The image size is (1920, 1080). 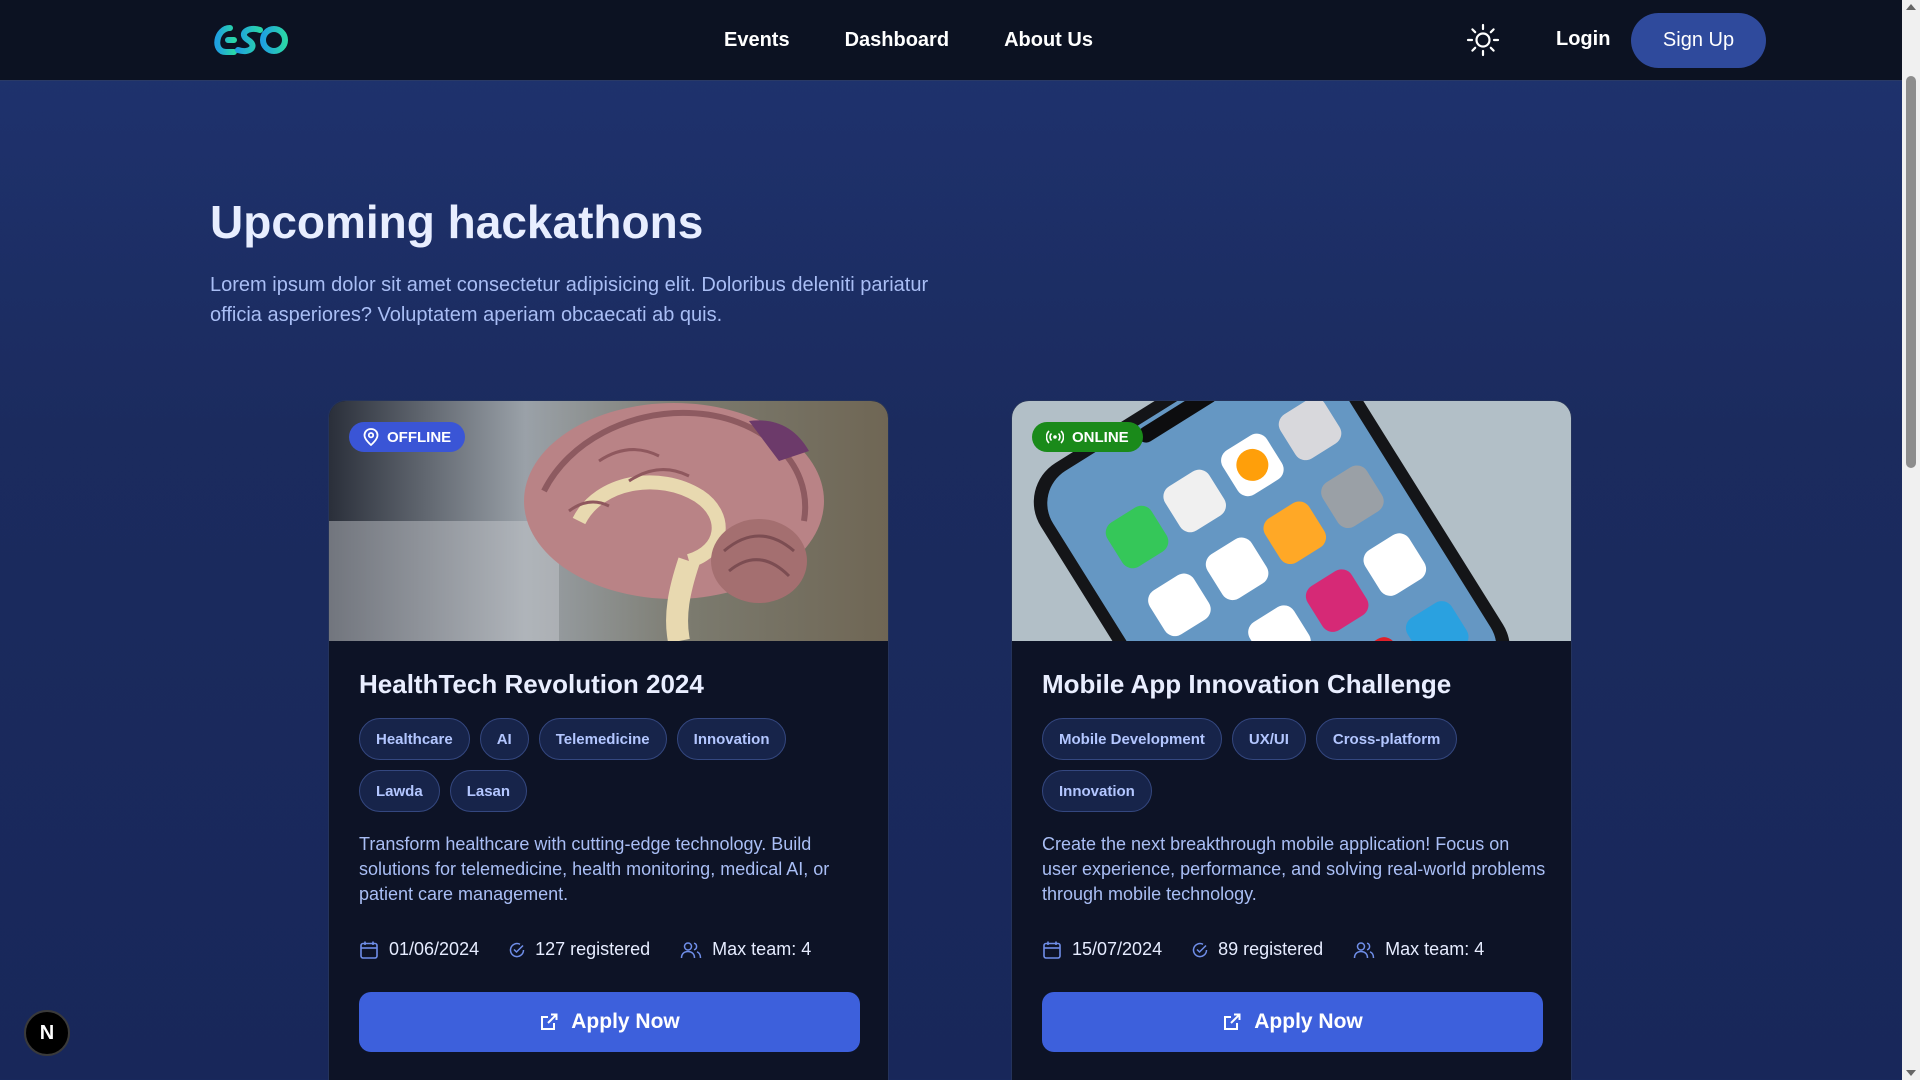 What do you see at coordinates (1117, 949) in the screenshot?
I see `date-value: 15/07/2024` at bounding box center [1117, 949].